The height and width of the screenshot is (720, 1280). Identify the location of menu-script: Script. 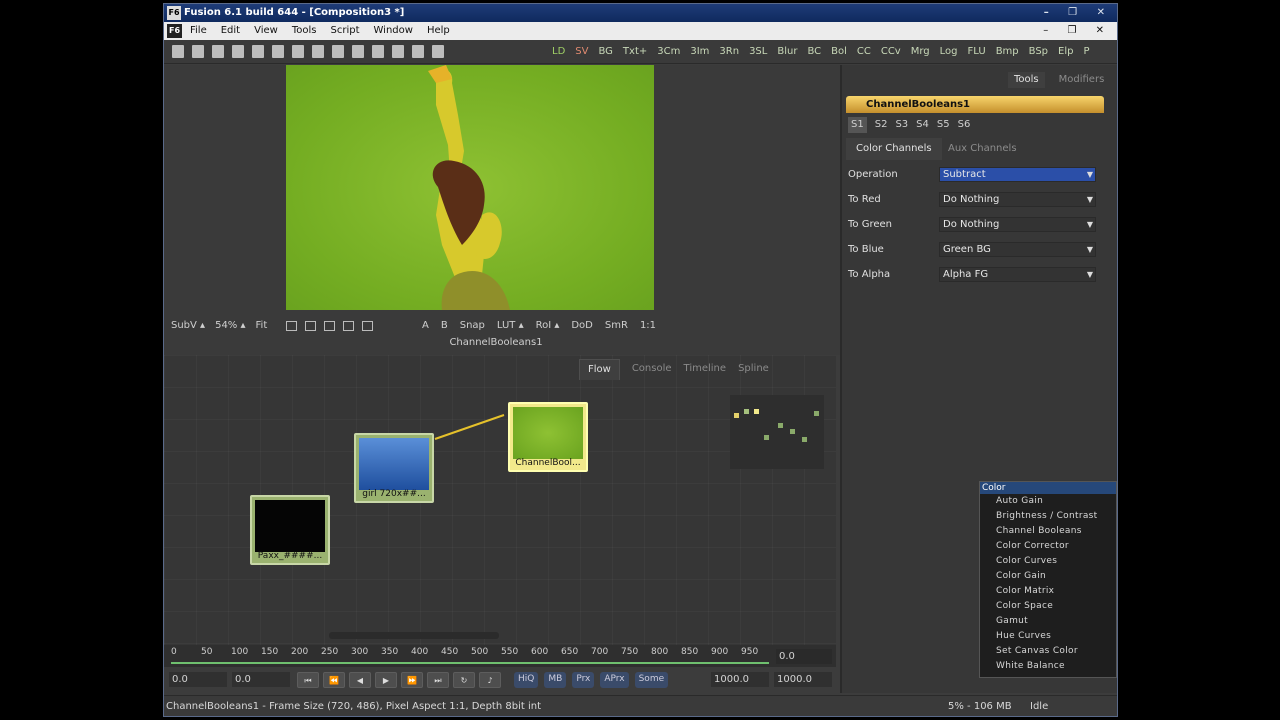
(344, 31).